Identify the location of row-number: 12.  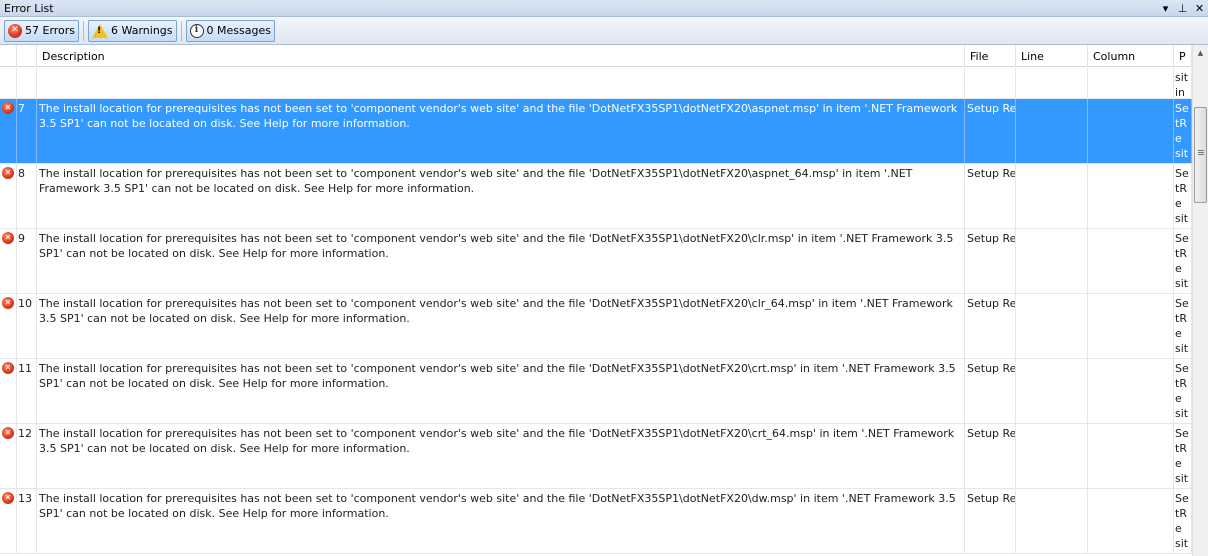
(27, 456).